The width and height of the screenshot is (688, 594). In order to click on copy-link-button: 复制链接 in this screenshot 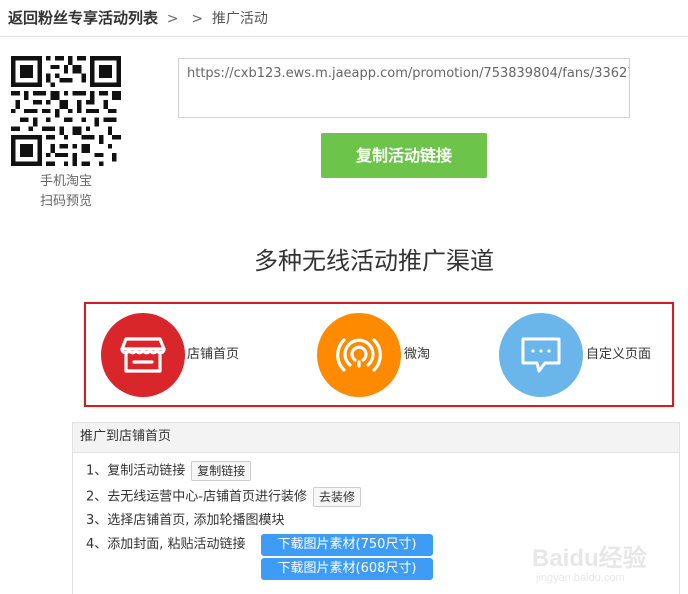, I will do `click(221, 471)`.